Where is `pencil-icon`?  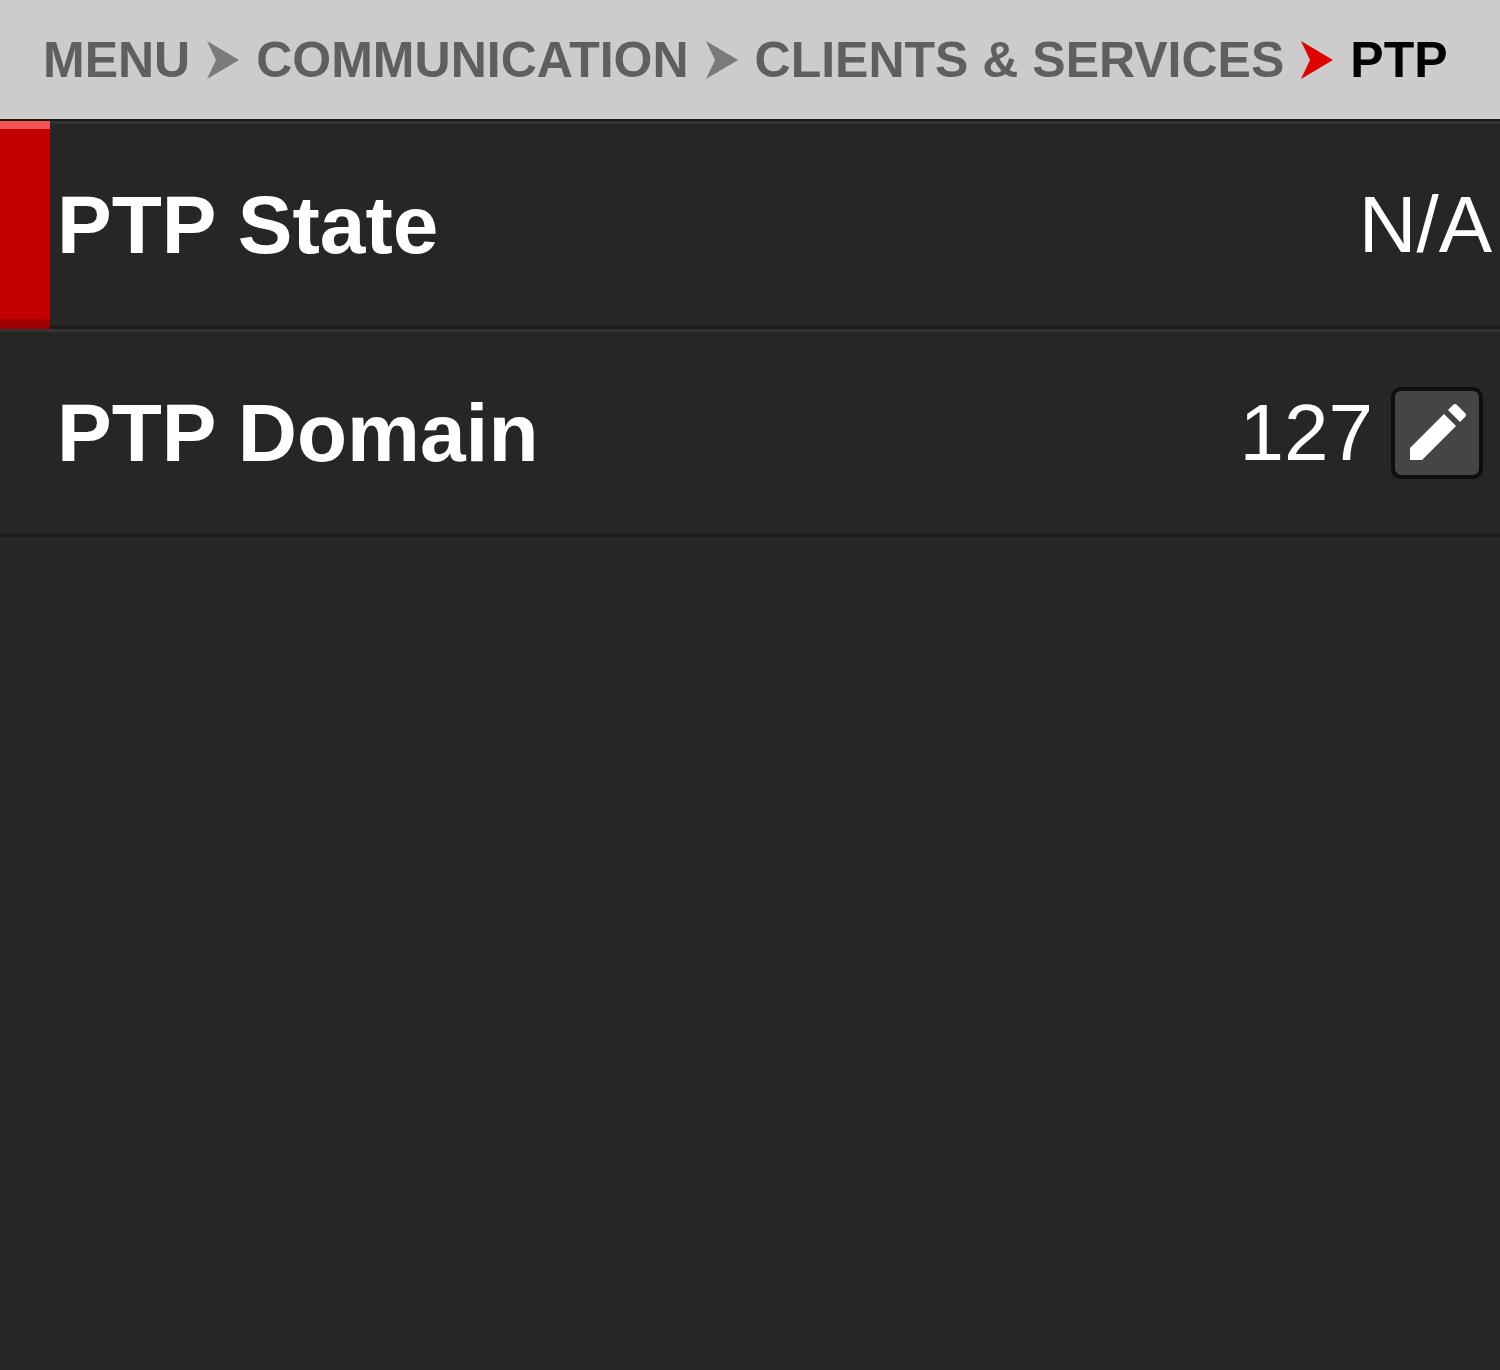
pencil-icon is located at coordinates (1437, 433).